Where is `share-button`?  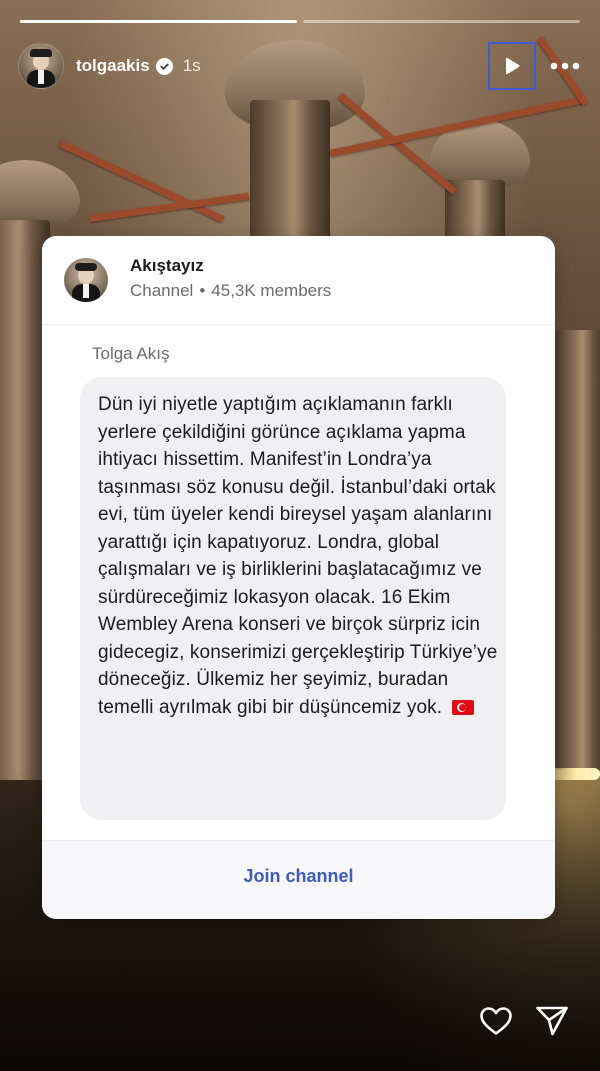
share-button is located at coordinates (552, 1021).